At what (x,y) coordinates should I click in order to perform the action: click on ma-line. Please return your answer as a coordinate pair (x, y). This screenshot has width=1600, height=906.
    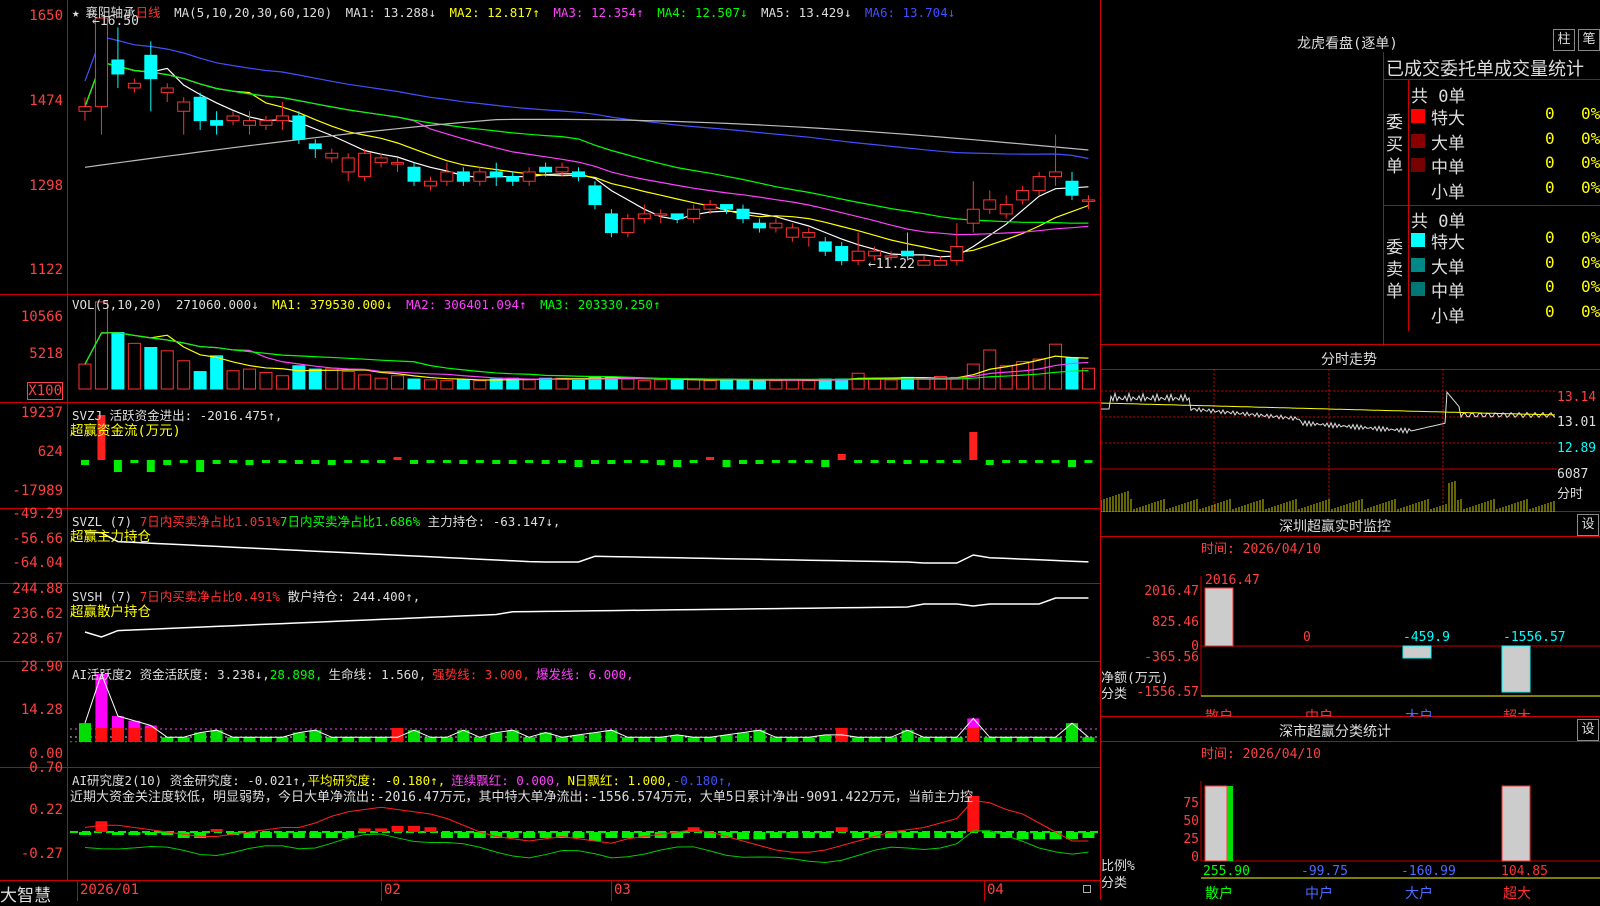
    Looking at the image, I should click on (586, 143).